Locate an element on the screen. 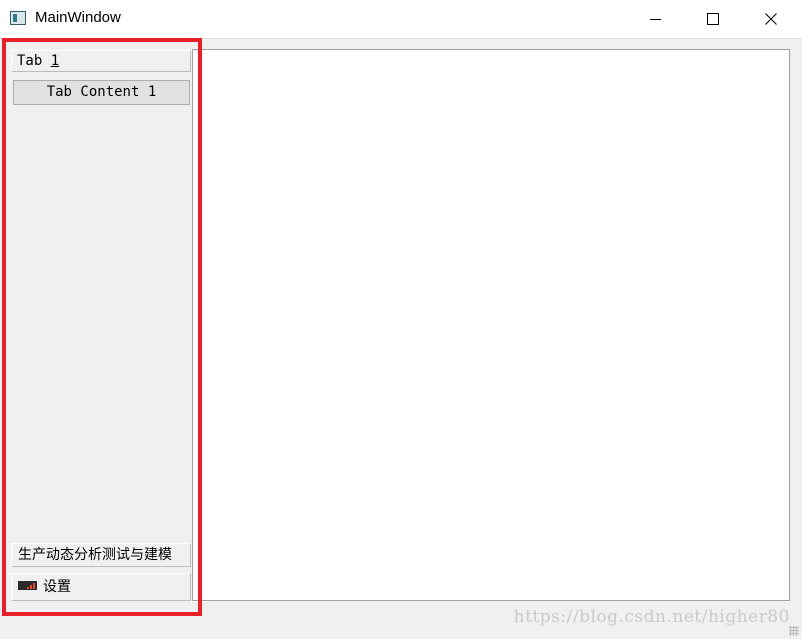 The image size is (802, 639). window-title: MainWindow is located at coordinates (78, 17).